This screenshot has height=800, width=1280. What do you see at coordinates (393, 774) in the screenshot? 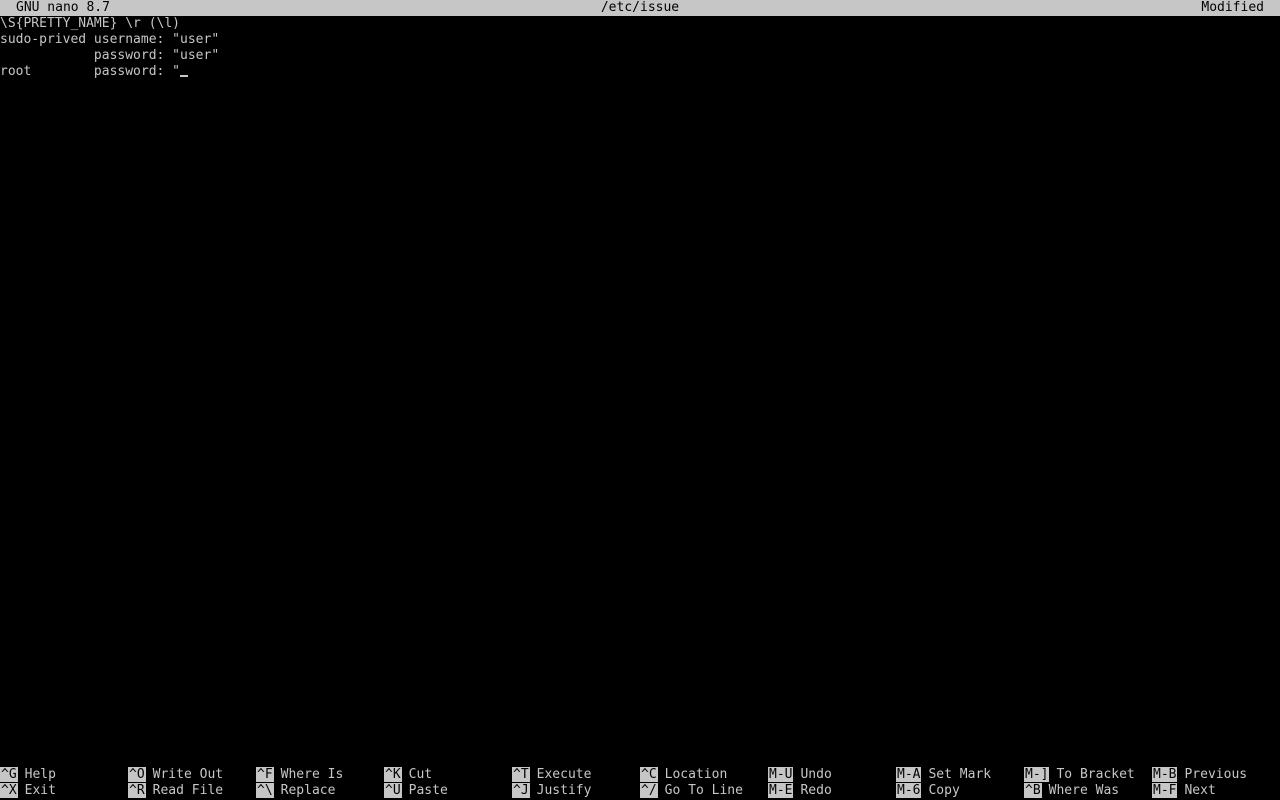
I see `shortcut-key: ^K` at bounding box center [393, 774].